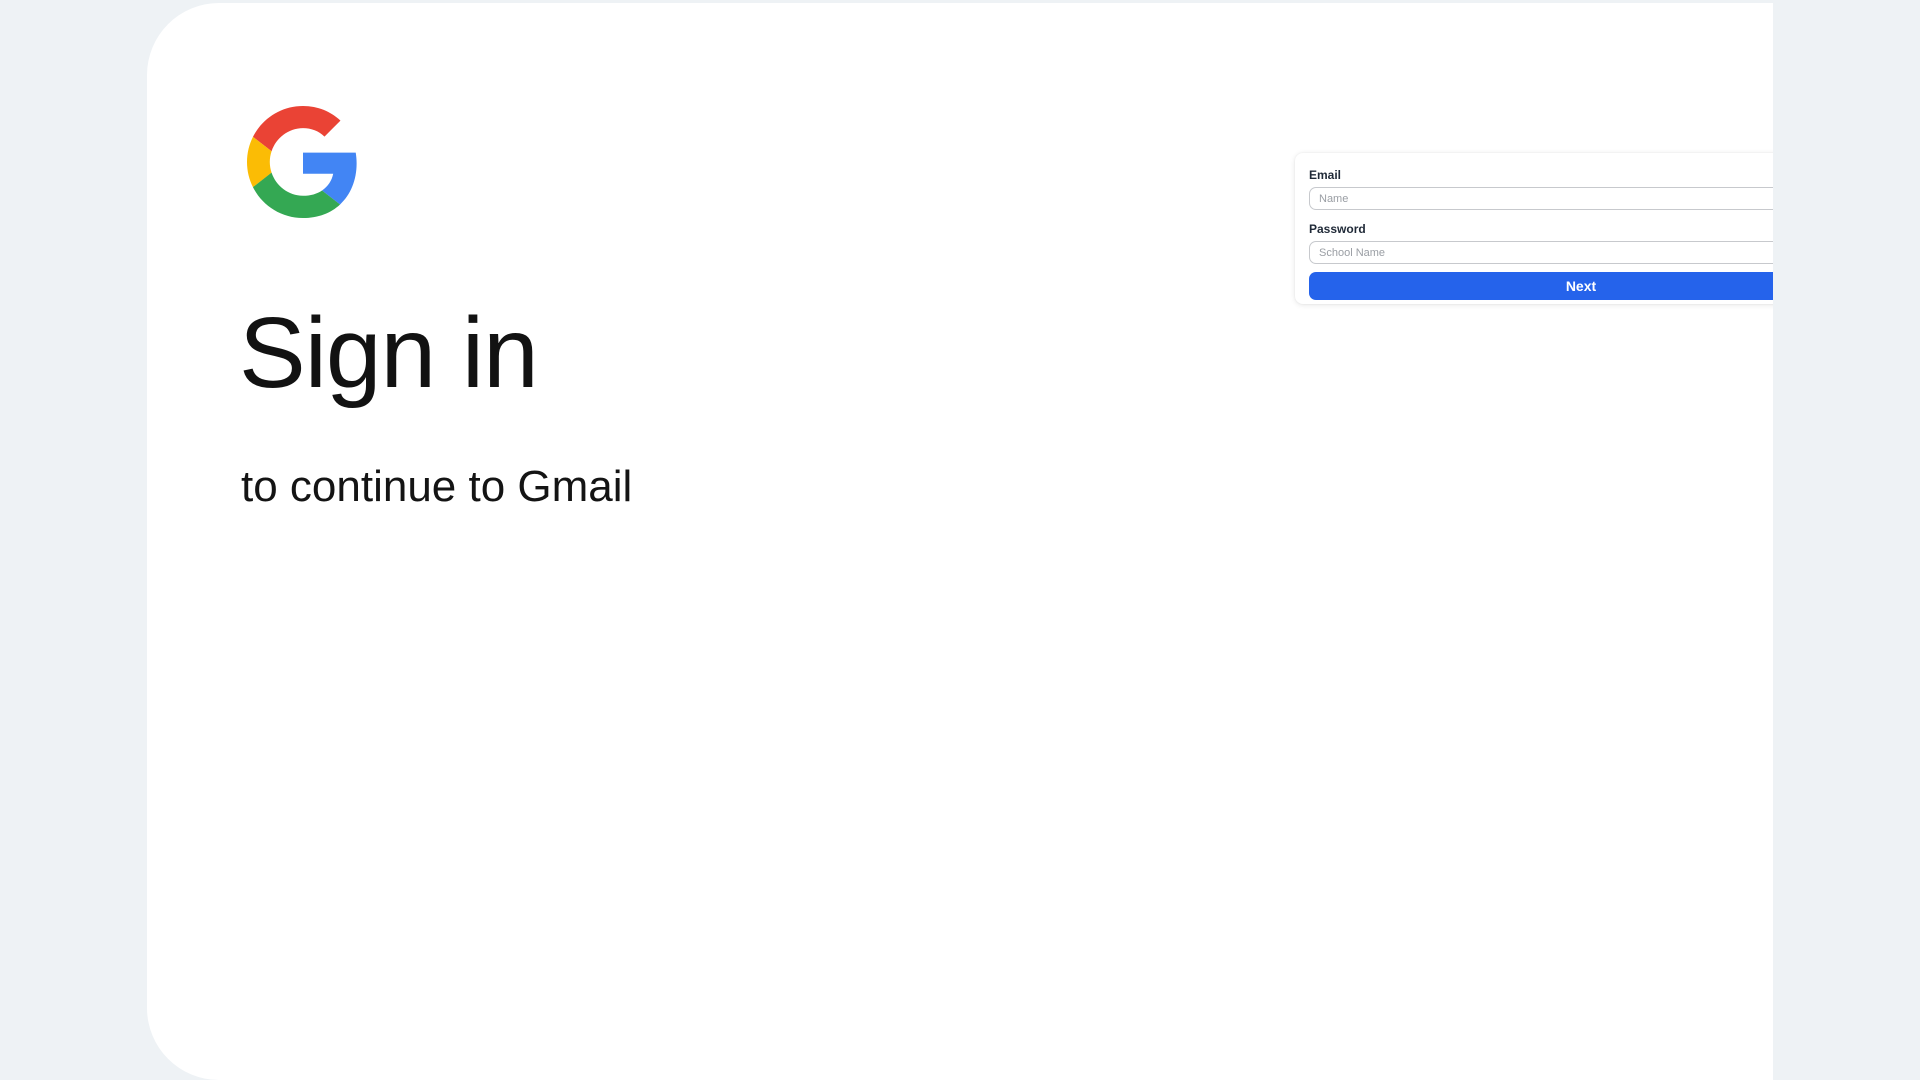 The image size is (1920, 1080). What do you see at coordinates (303, 162) in the screenshot?
I see `google-g-logo-icon` at bounding box center [303, 162].